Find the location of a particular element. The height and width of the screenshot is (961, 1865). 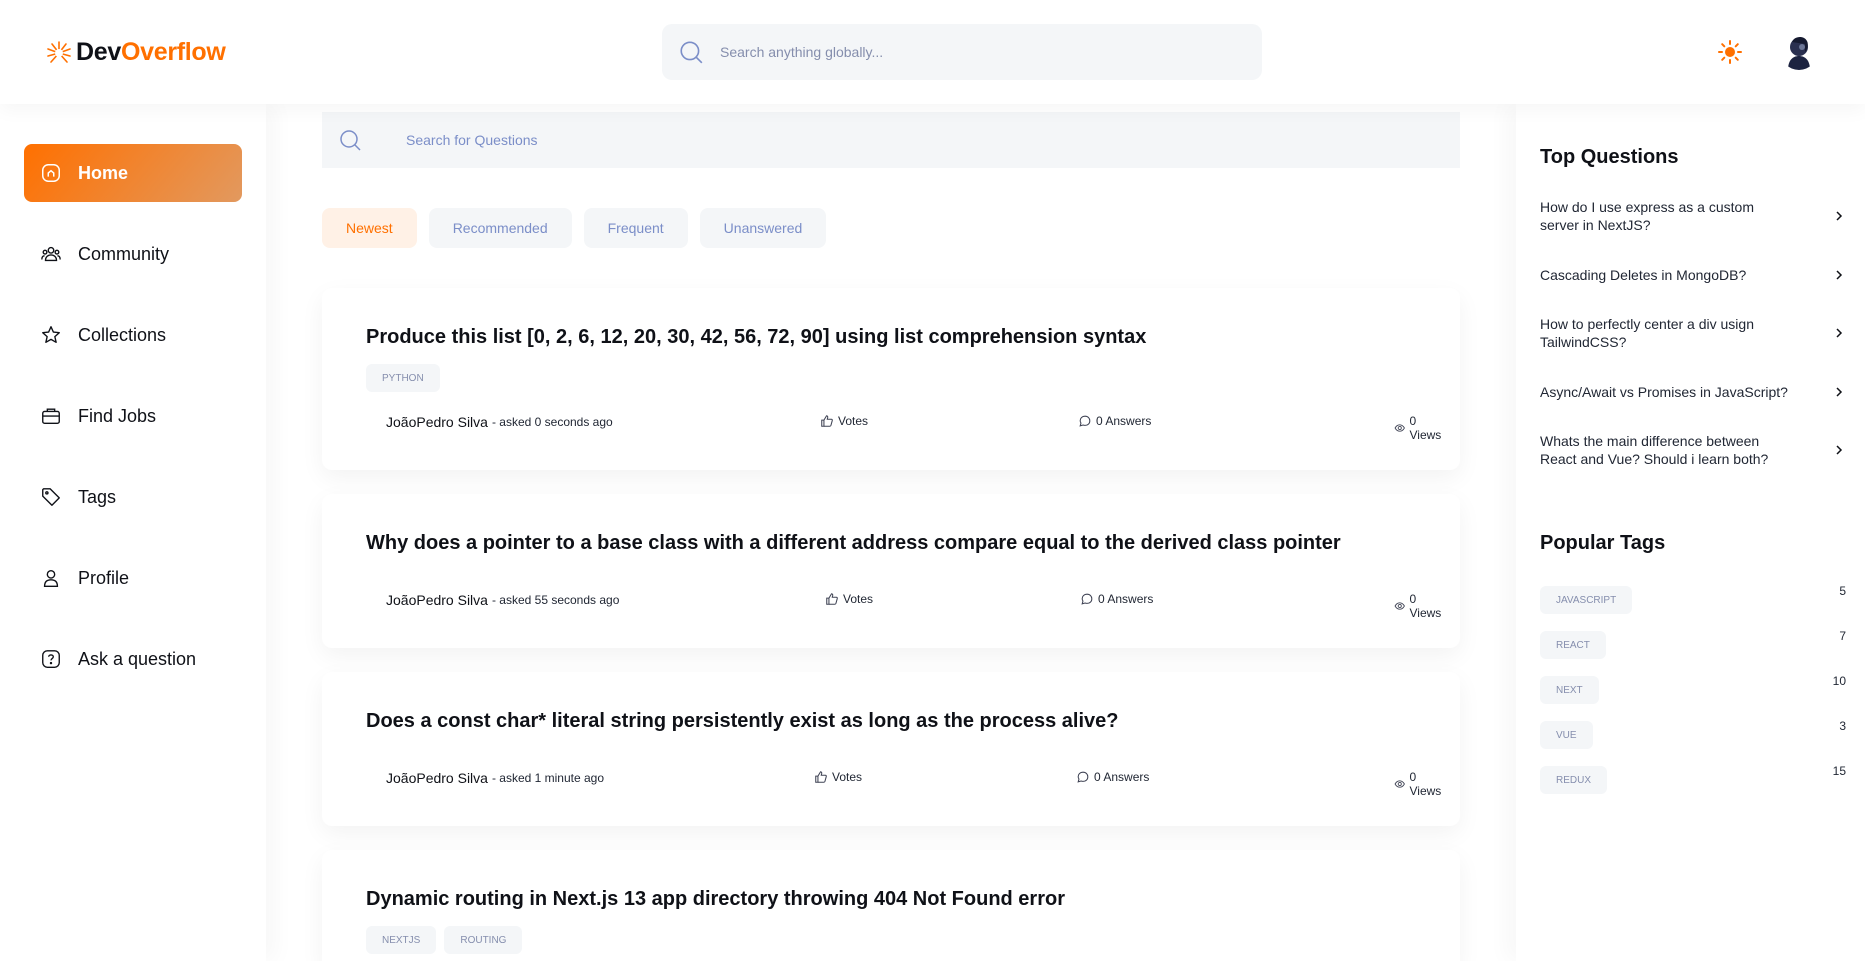

asked-time: - asked 1 minute ago is located at coordinates (548, 778).